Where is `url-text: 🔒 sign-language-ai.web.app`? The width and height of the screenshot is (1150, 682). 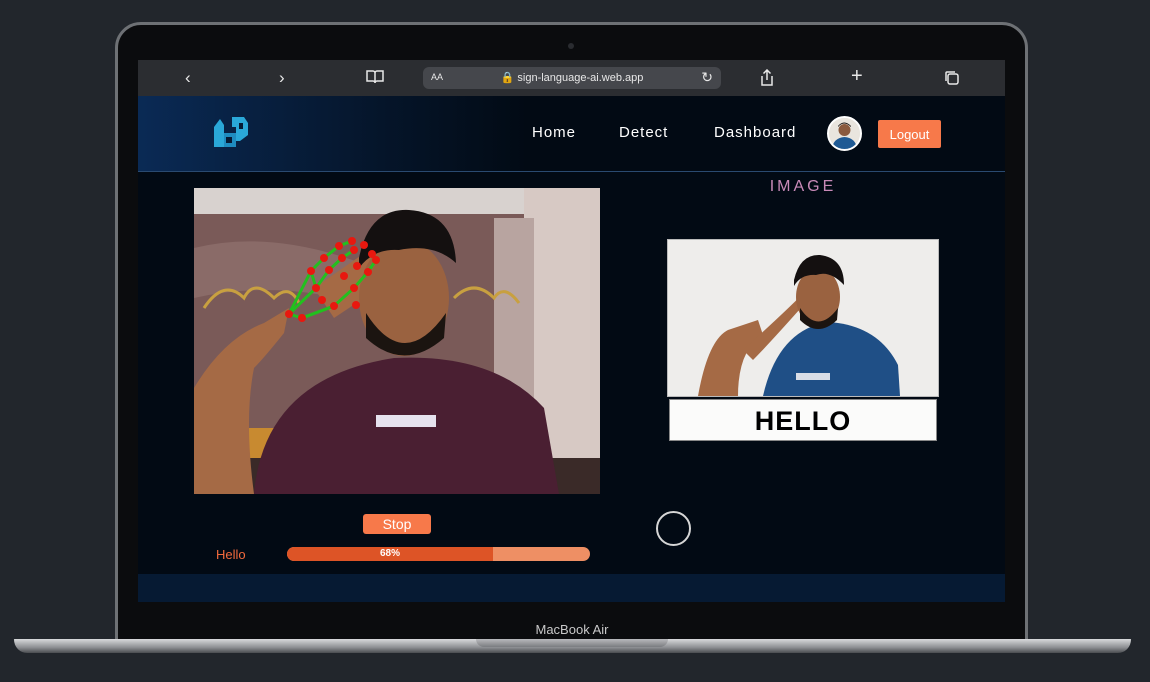
url-text: 🔒 sign-language-ai.web.app is located at coordinates (572, 77).